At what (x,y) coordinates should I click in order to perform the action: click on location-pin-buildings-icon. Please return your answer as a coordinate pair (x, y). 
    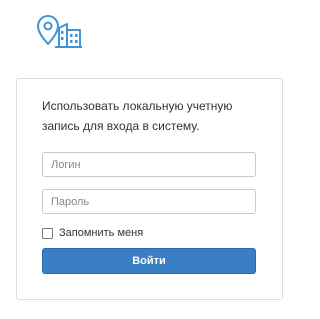
    Looking at the image, I should click on (59, 31).